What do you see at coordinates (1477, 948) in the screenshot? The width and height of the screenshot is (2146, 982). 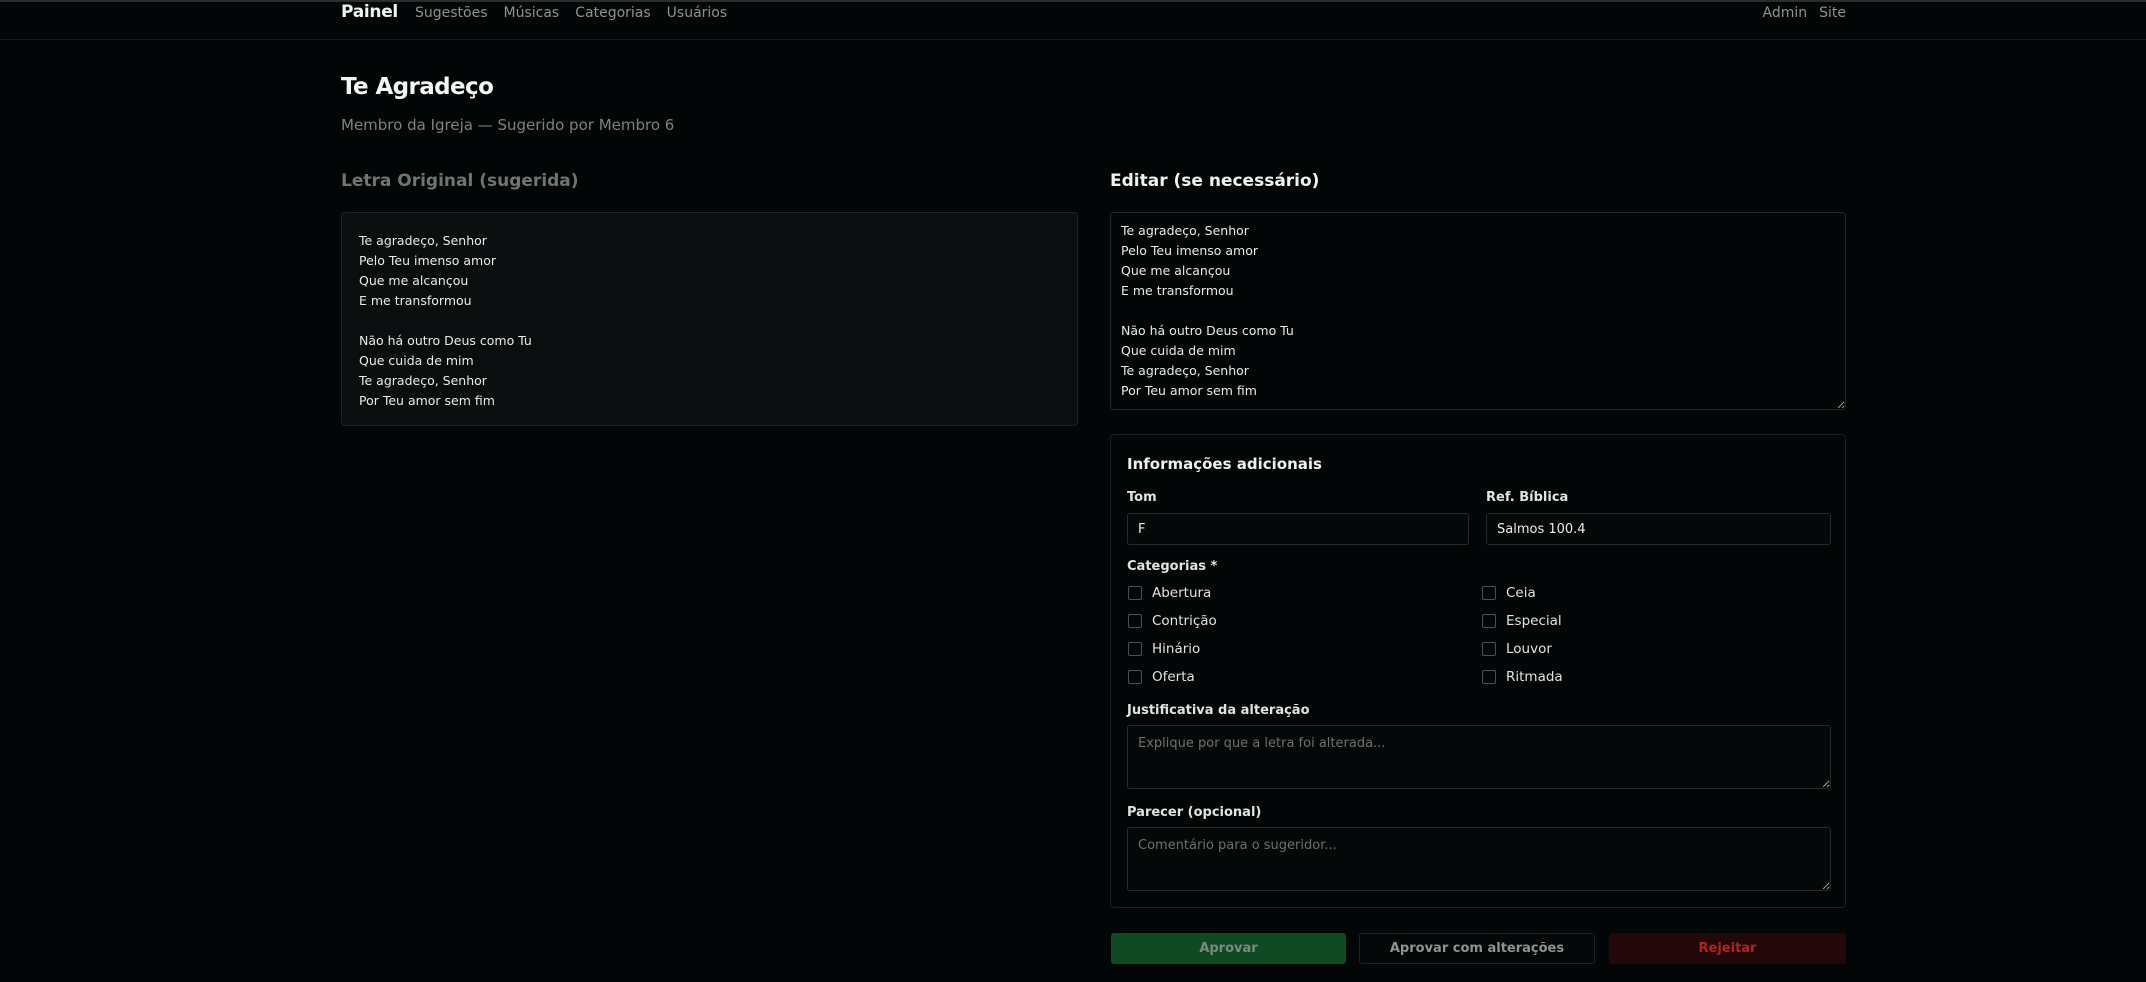 I see `approve-with-changes-button: Aprovar com alterações` at bounding box center [1477, 948].